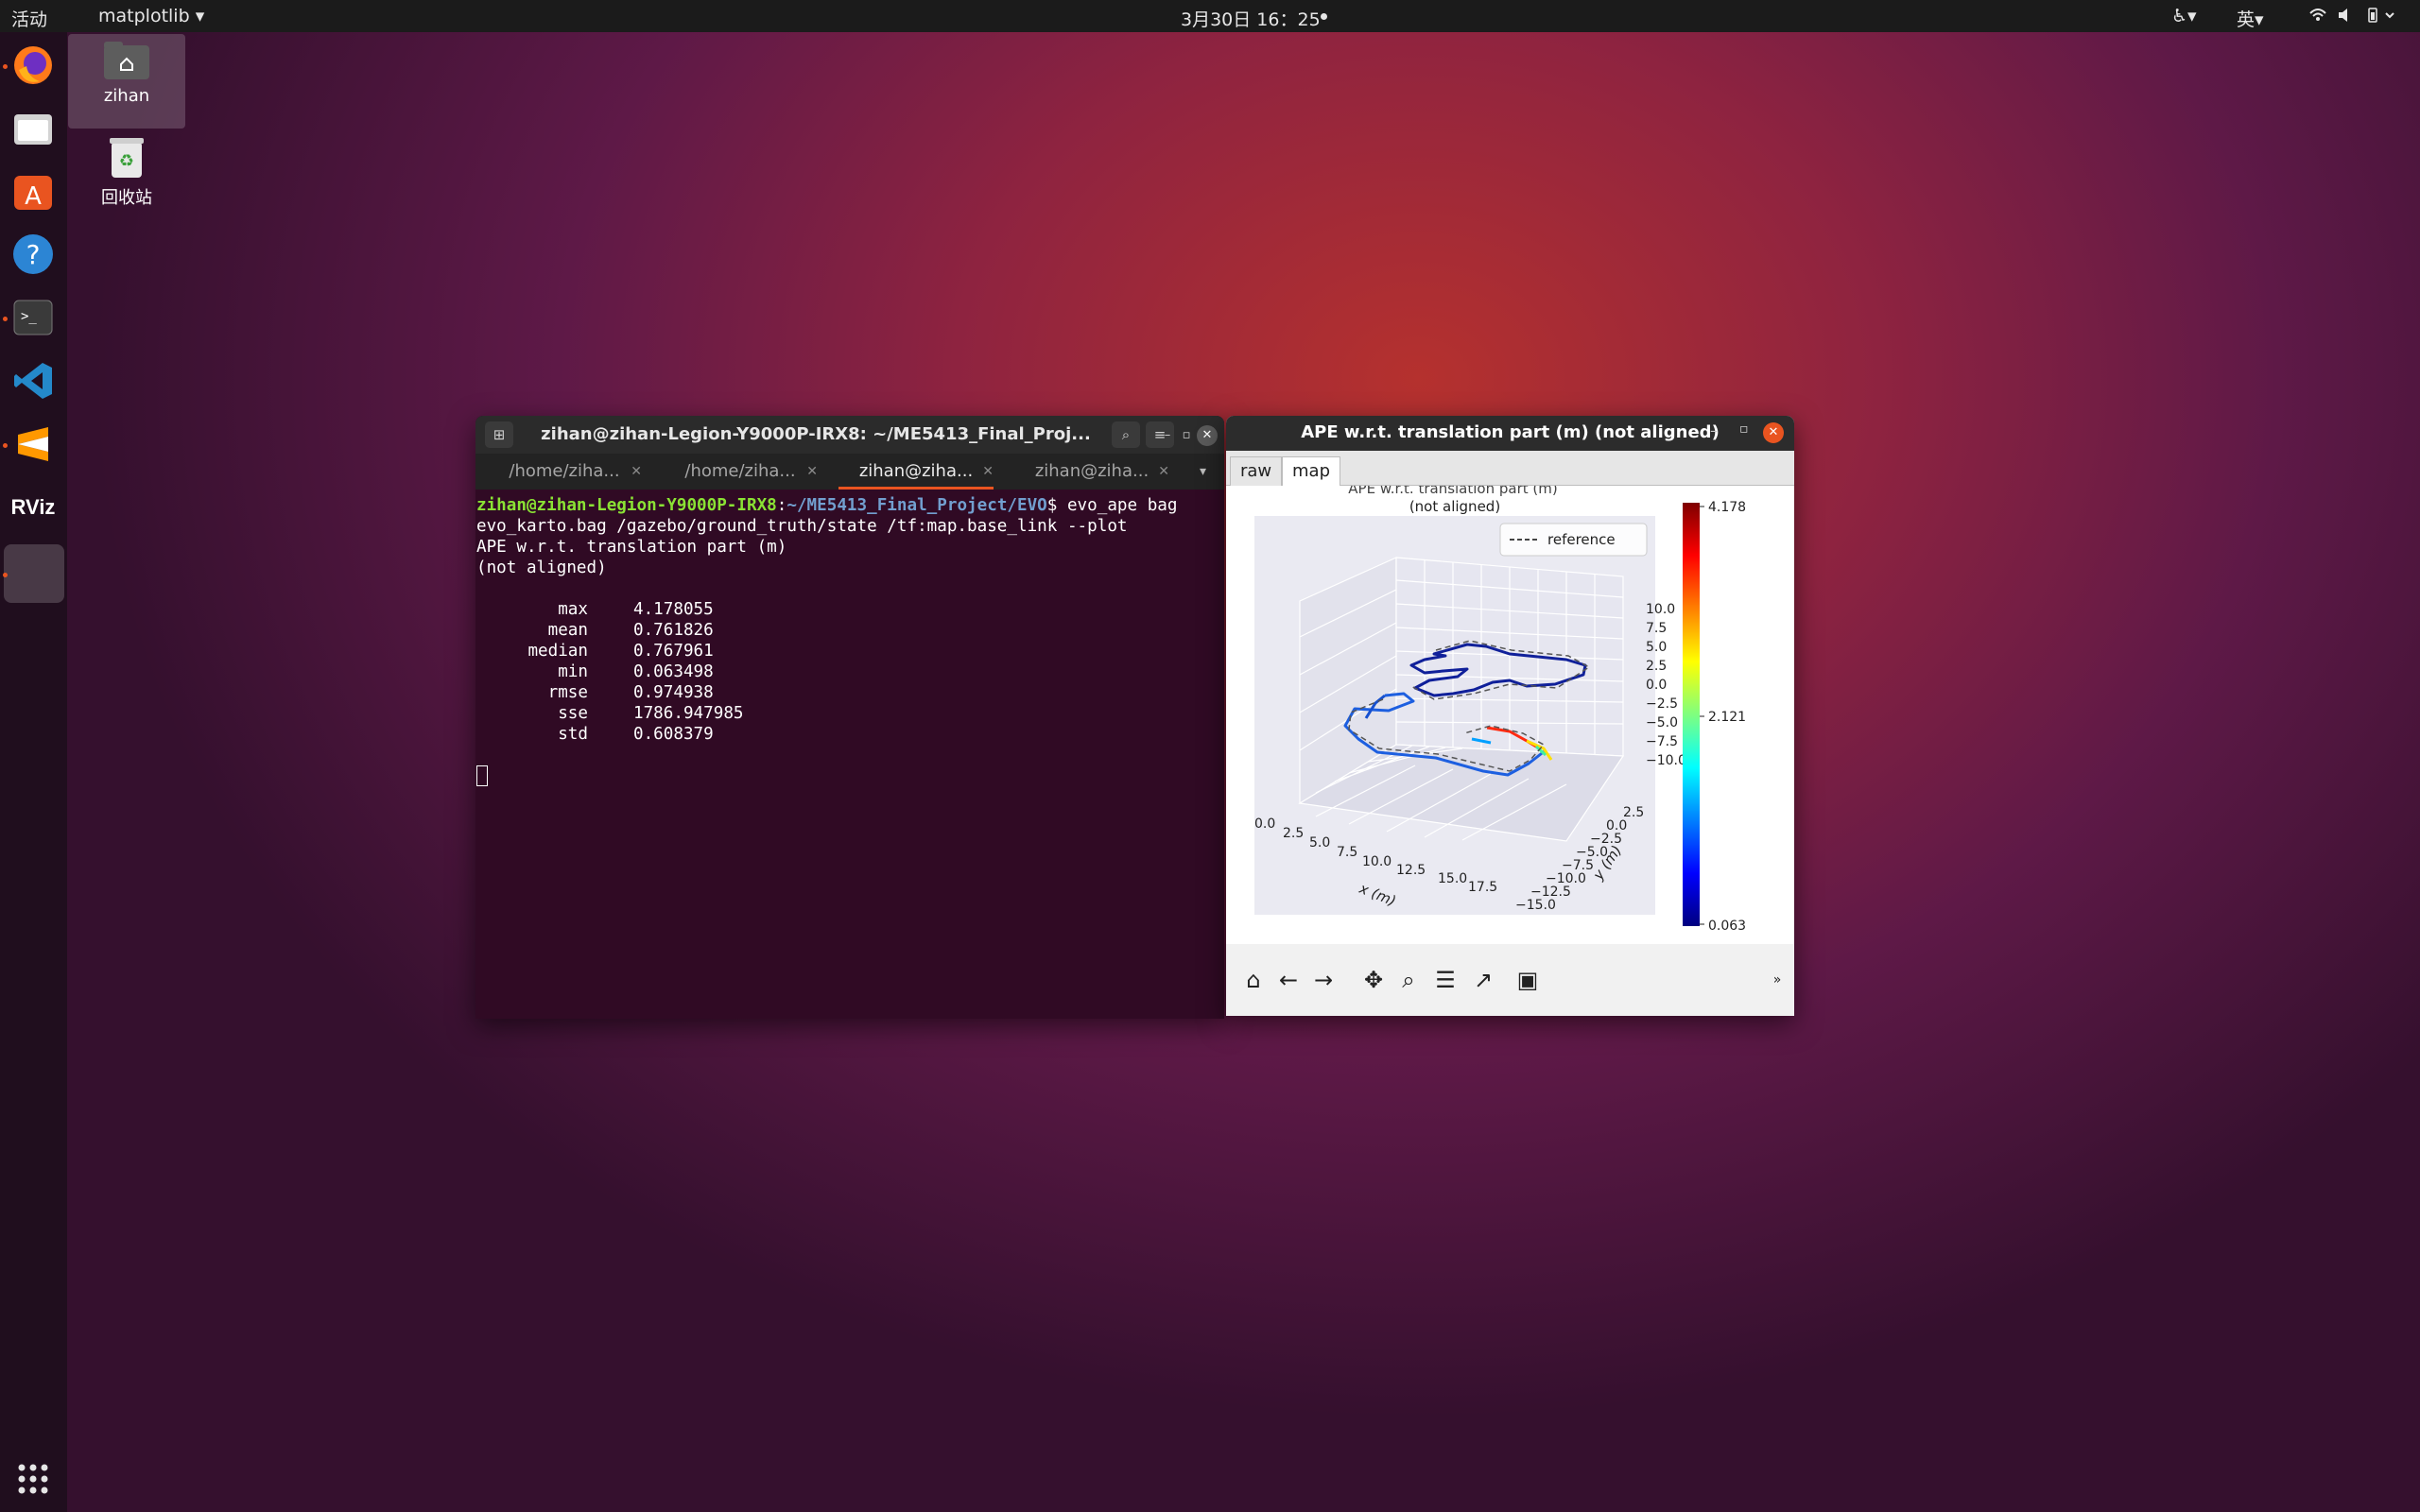  What do you see at coordinates (1092, 472) in the screenshot?
I see `terminal-tab-4: zihan@ziha... ✕` at bounding box center [1092, 472].